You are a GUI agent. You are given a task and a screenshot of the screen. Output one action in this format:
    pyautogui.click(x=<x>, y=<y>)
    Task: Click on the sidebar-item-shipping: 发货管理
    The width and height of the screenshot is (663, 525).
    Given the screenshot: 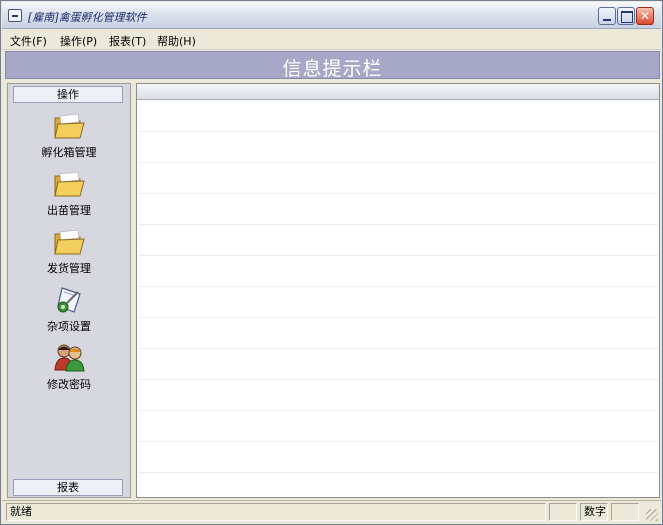 What is the action you would take?
    pyautogui.click(x=69, y=251)
    